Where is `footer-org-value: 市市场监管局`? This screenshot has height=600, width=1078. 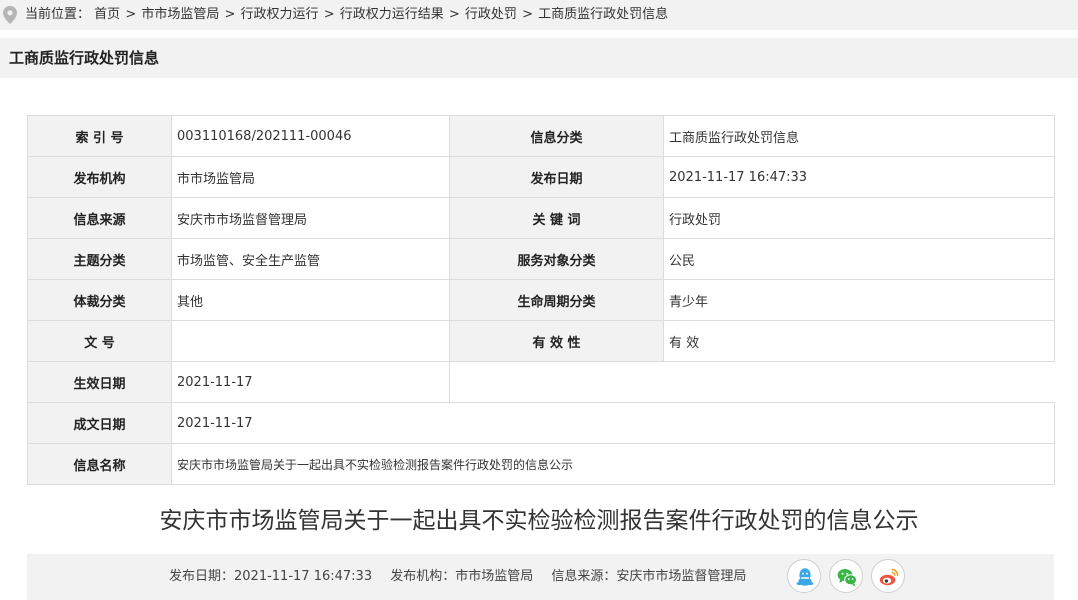 footer-org-value: 市市场监管局 is located at coordinates (494, 576).